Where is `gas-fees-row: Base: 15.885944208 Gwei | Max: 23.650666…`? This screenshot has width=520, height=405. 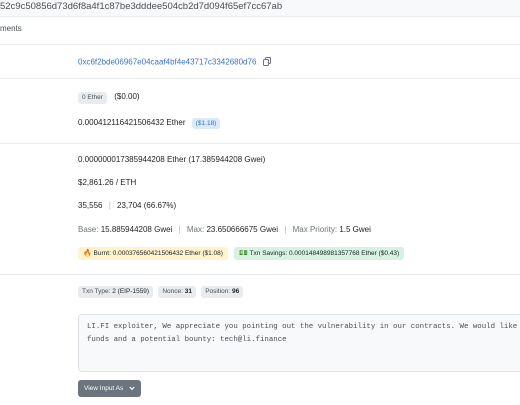
gas-fees-row: Base: 15.885944208 Gwei | Max: 23.650666… is located at coordinates (224, 229).